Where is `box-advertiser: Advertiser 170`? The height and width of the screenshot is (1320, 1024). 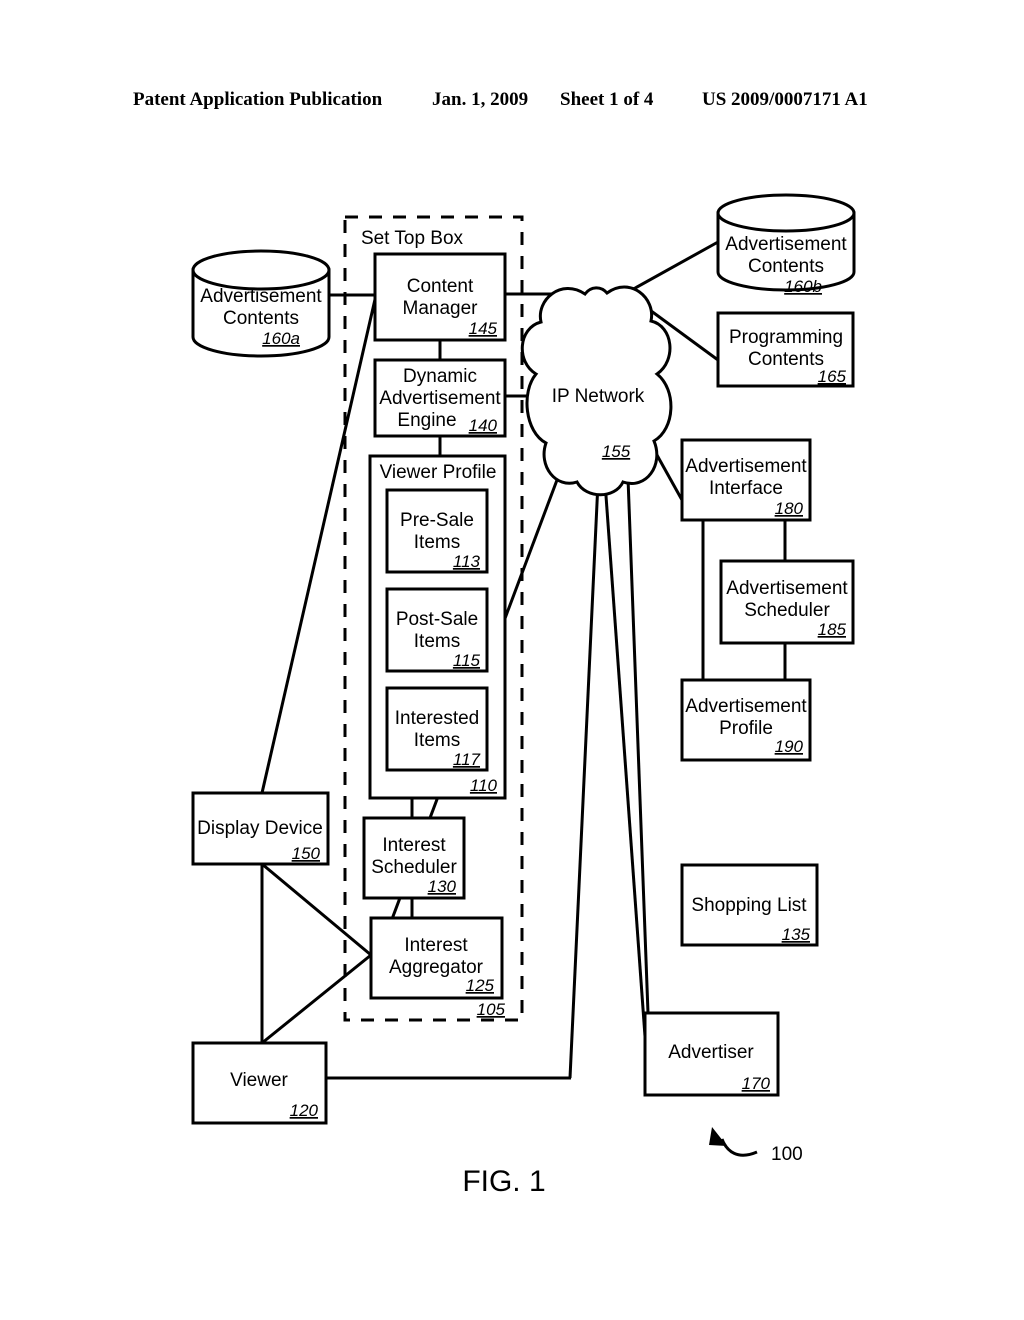
box-advertiser: Advertiser 170 is located at coordinates (711, 1054).